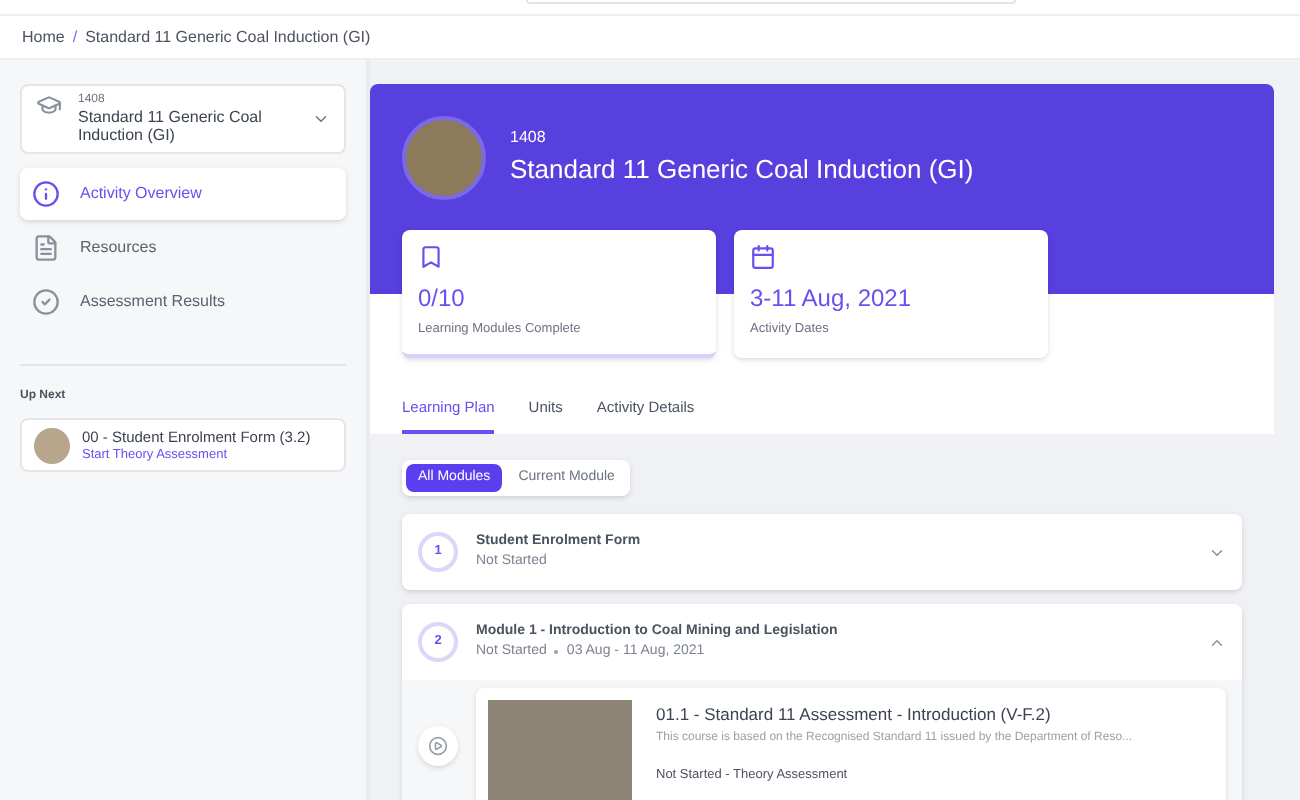 The width and height of the screenshot is (1300, 800). I want to click on lesson-title: 01.1 - Standard 11 Assessment - Introduction (V-F.2), so click(854, 714).